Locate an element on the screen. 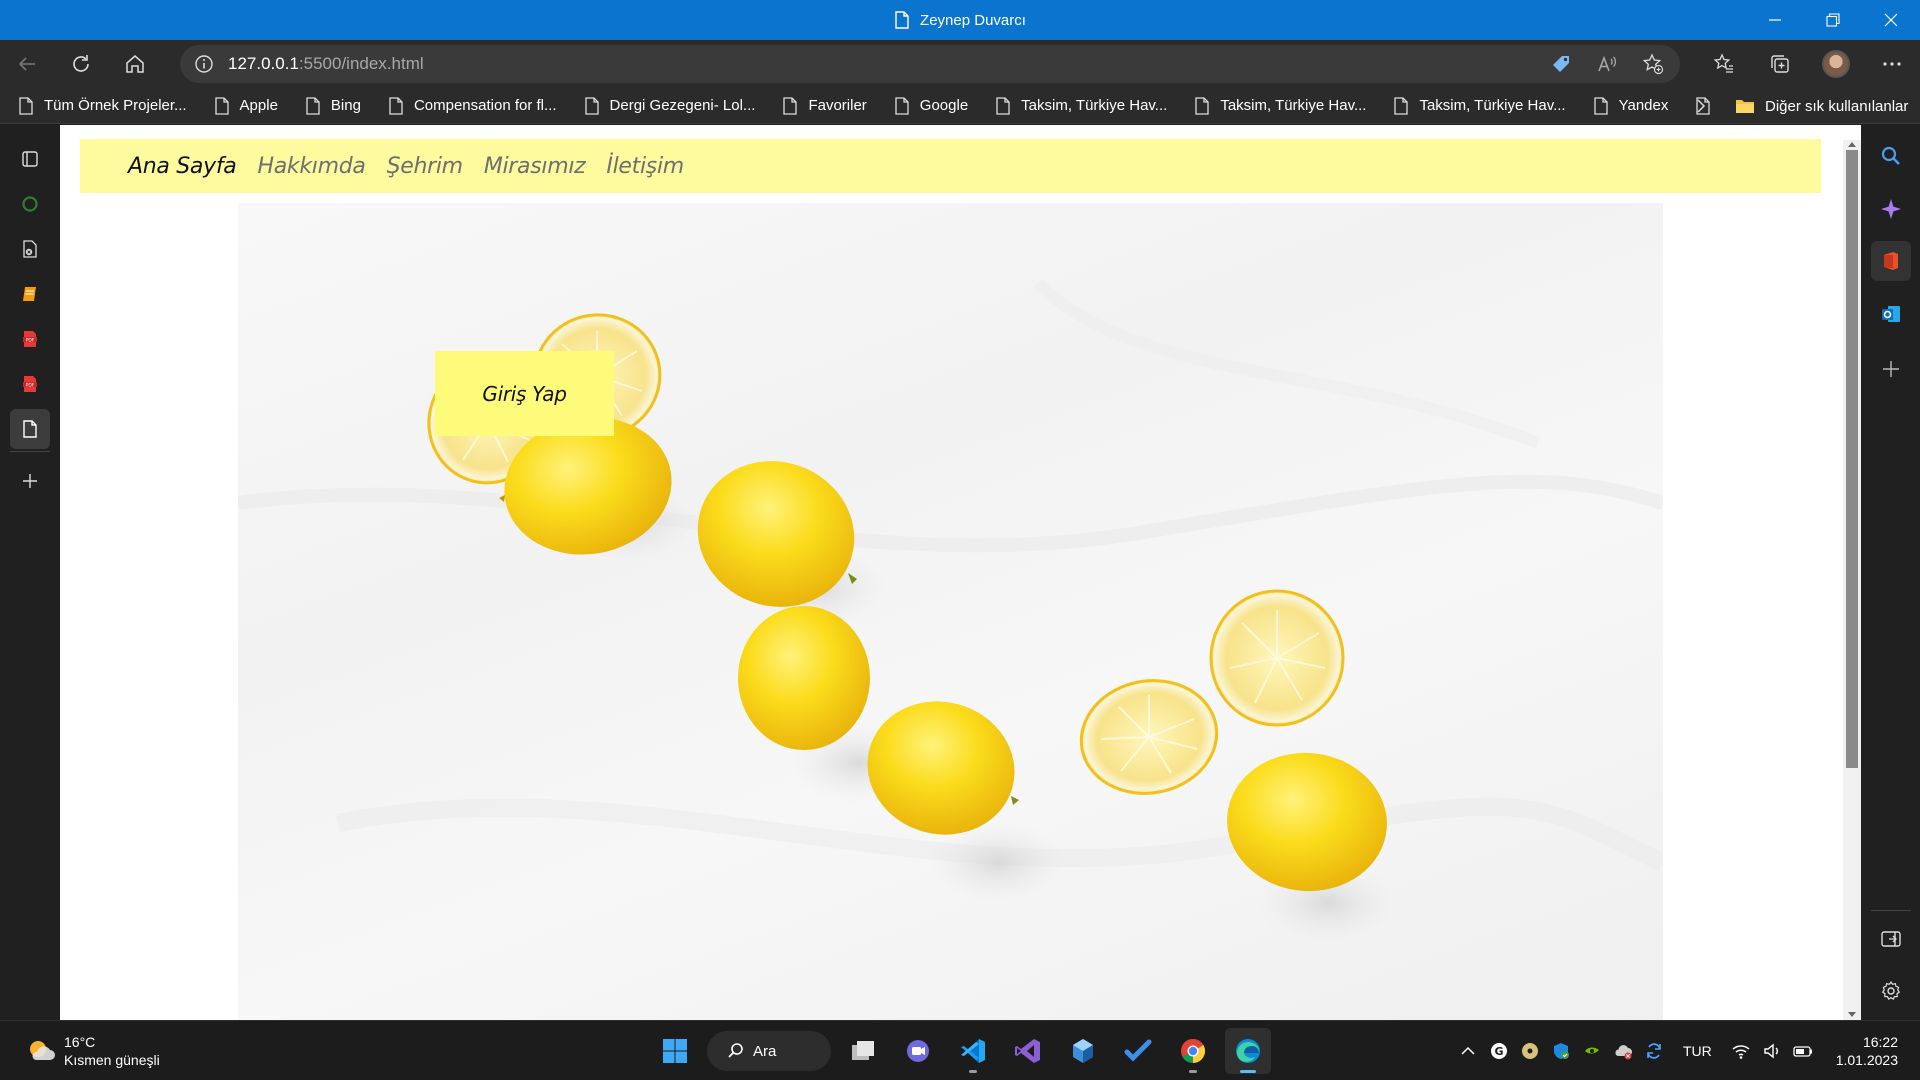 The image size is (1920, 1080). tag-icon is located at coordinates (1561, 64).